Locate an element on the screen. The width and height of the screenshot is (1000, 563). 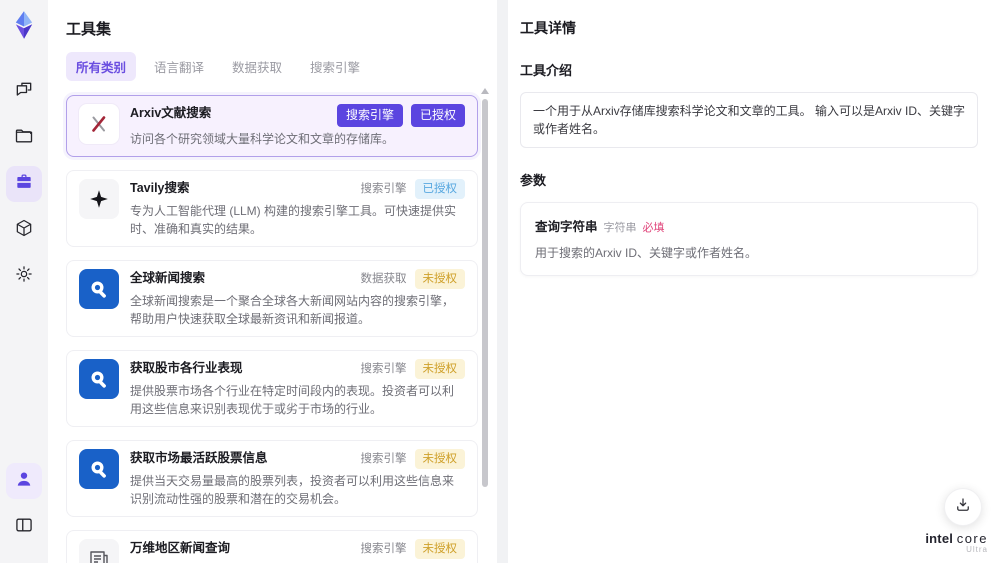
param-name: 查询字符串 is located at coordinates (566, 227).